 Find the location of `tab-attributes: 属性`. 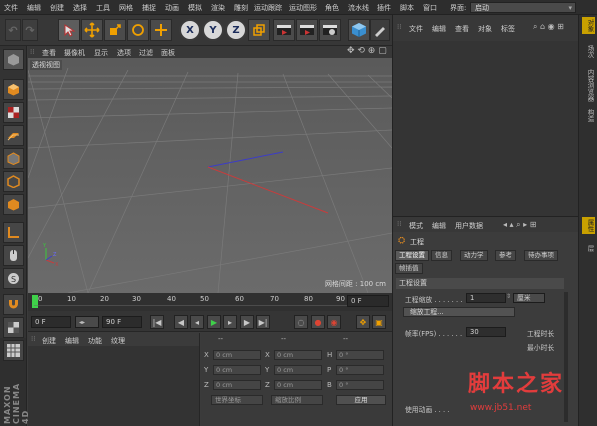

tab-attributes: 属性 is located at coordinates (588, 225).